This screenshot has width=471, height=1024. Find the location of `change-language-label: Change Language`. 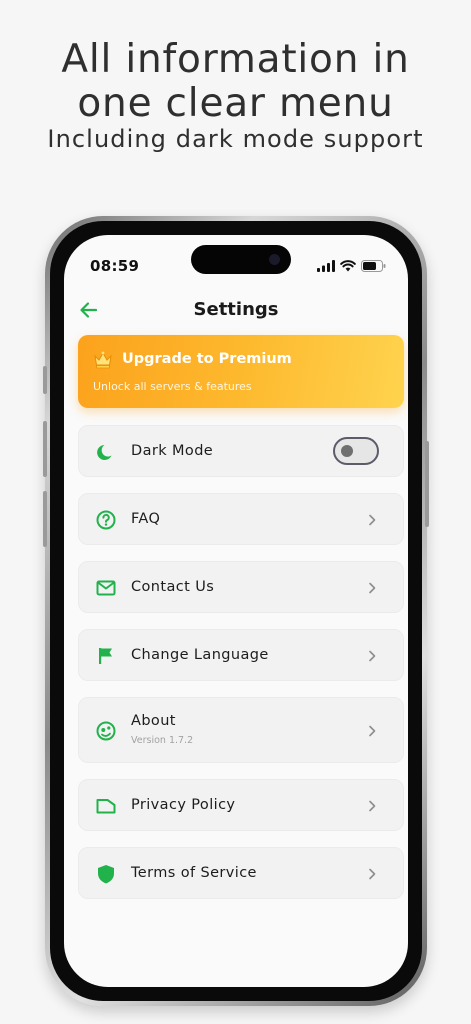

change-language-label: Change Language is located at coordinates (200, 655).